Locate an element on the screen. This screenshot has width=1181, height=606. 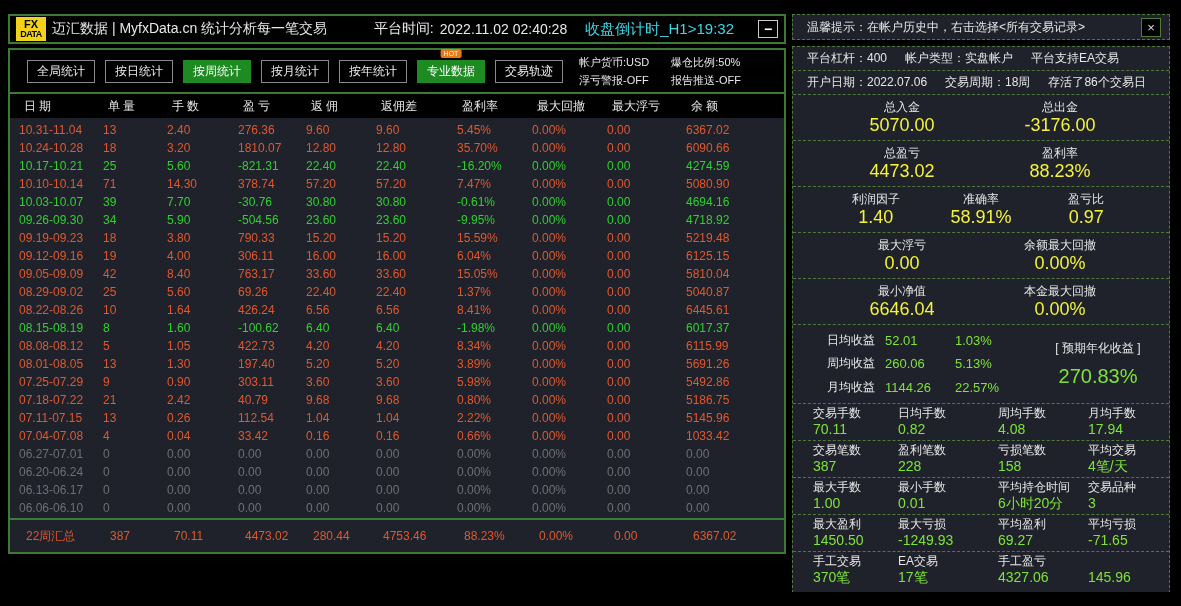
table-cell-text: 40.79 is located at coordinates (254, 400).